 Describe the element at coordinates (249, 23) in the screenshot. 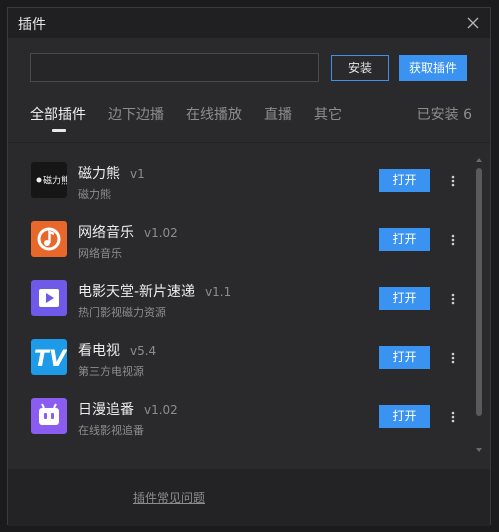

I see `title-bar: 插件` at that location.